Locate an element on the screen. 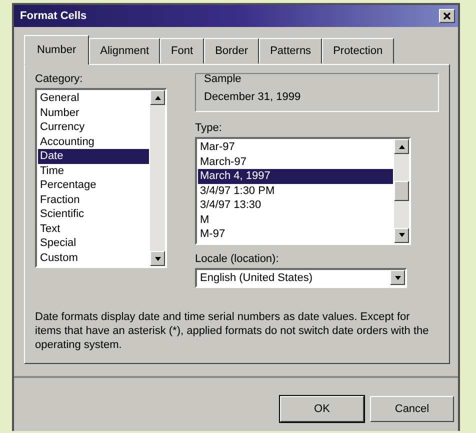  description-text: Date formats display date and time serial numbers as date values. Except for items that have an asterisk (*), applied formats do not switch date orders with the operating system. is located at coordinates (232, 331).